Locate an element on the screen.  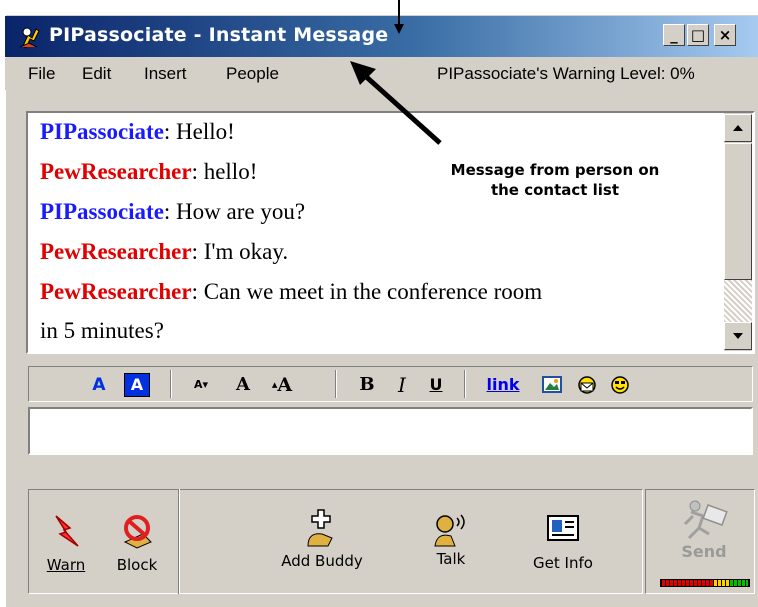
message-wrapped-line: in 5 minutes? is located at coordinates (102, 330).